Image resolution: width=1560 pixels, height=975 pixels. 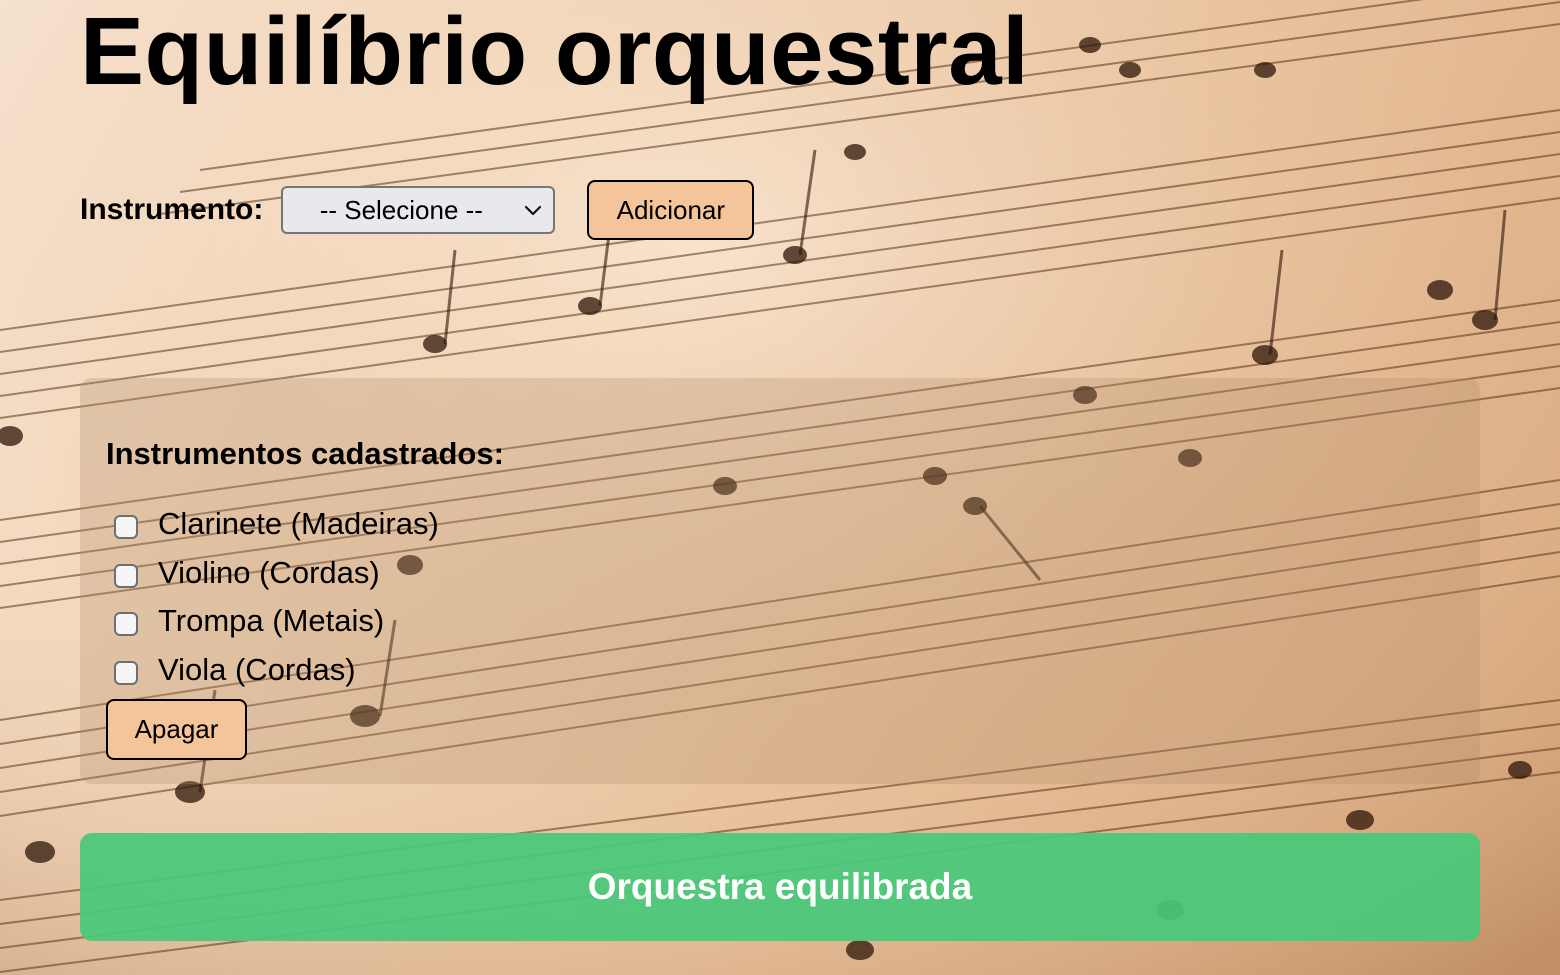 I want to click on instrument-label-text: Violino (Cordas), so click(x=269, y=572).